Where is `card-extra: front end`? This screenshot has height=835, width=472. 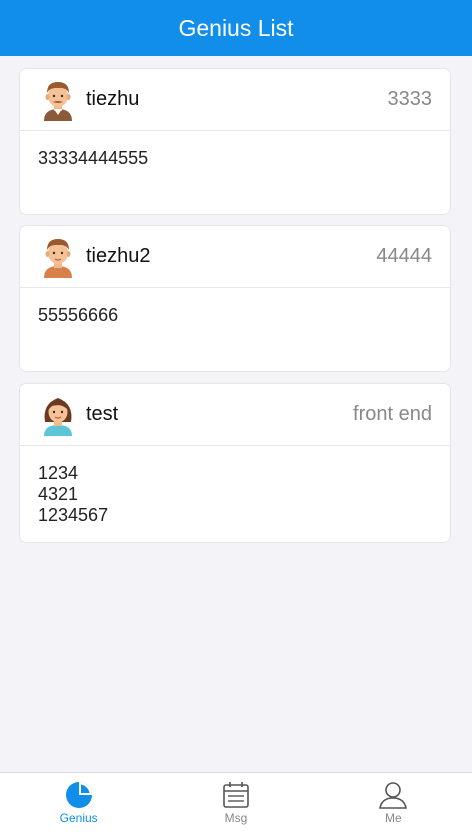
card-extra: front end is located at coordinates (392, 414).